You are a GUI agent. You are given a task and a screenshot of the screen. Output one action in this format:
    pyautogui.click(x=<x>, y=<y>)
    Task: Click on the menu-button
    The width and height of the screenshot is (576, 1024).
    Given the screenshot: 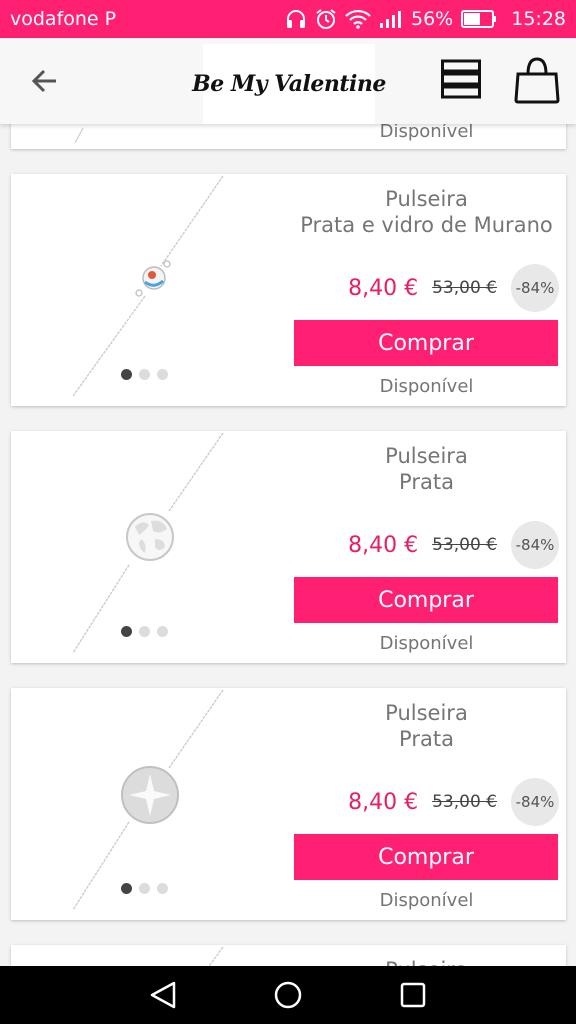 What is the action you would take?
    pyautogui.click(x=461, y=79)
    